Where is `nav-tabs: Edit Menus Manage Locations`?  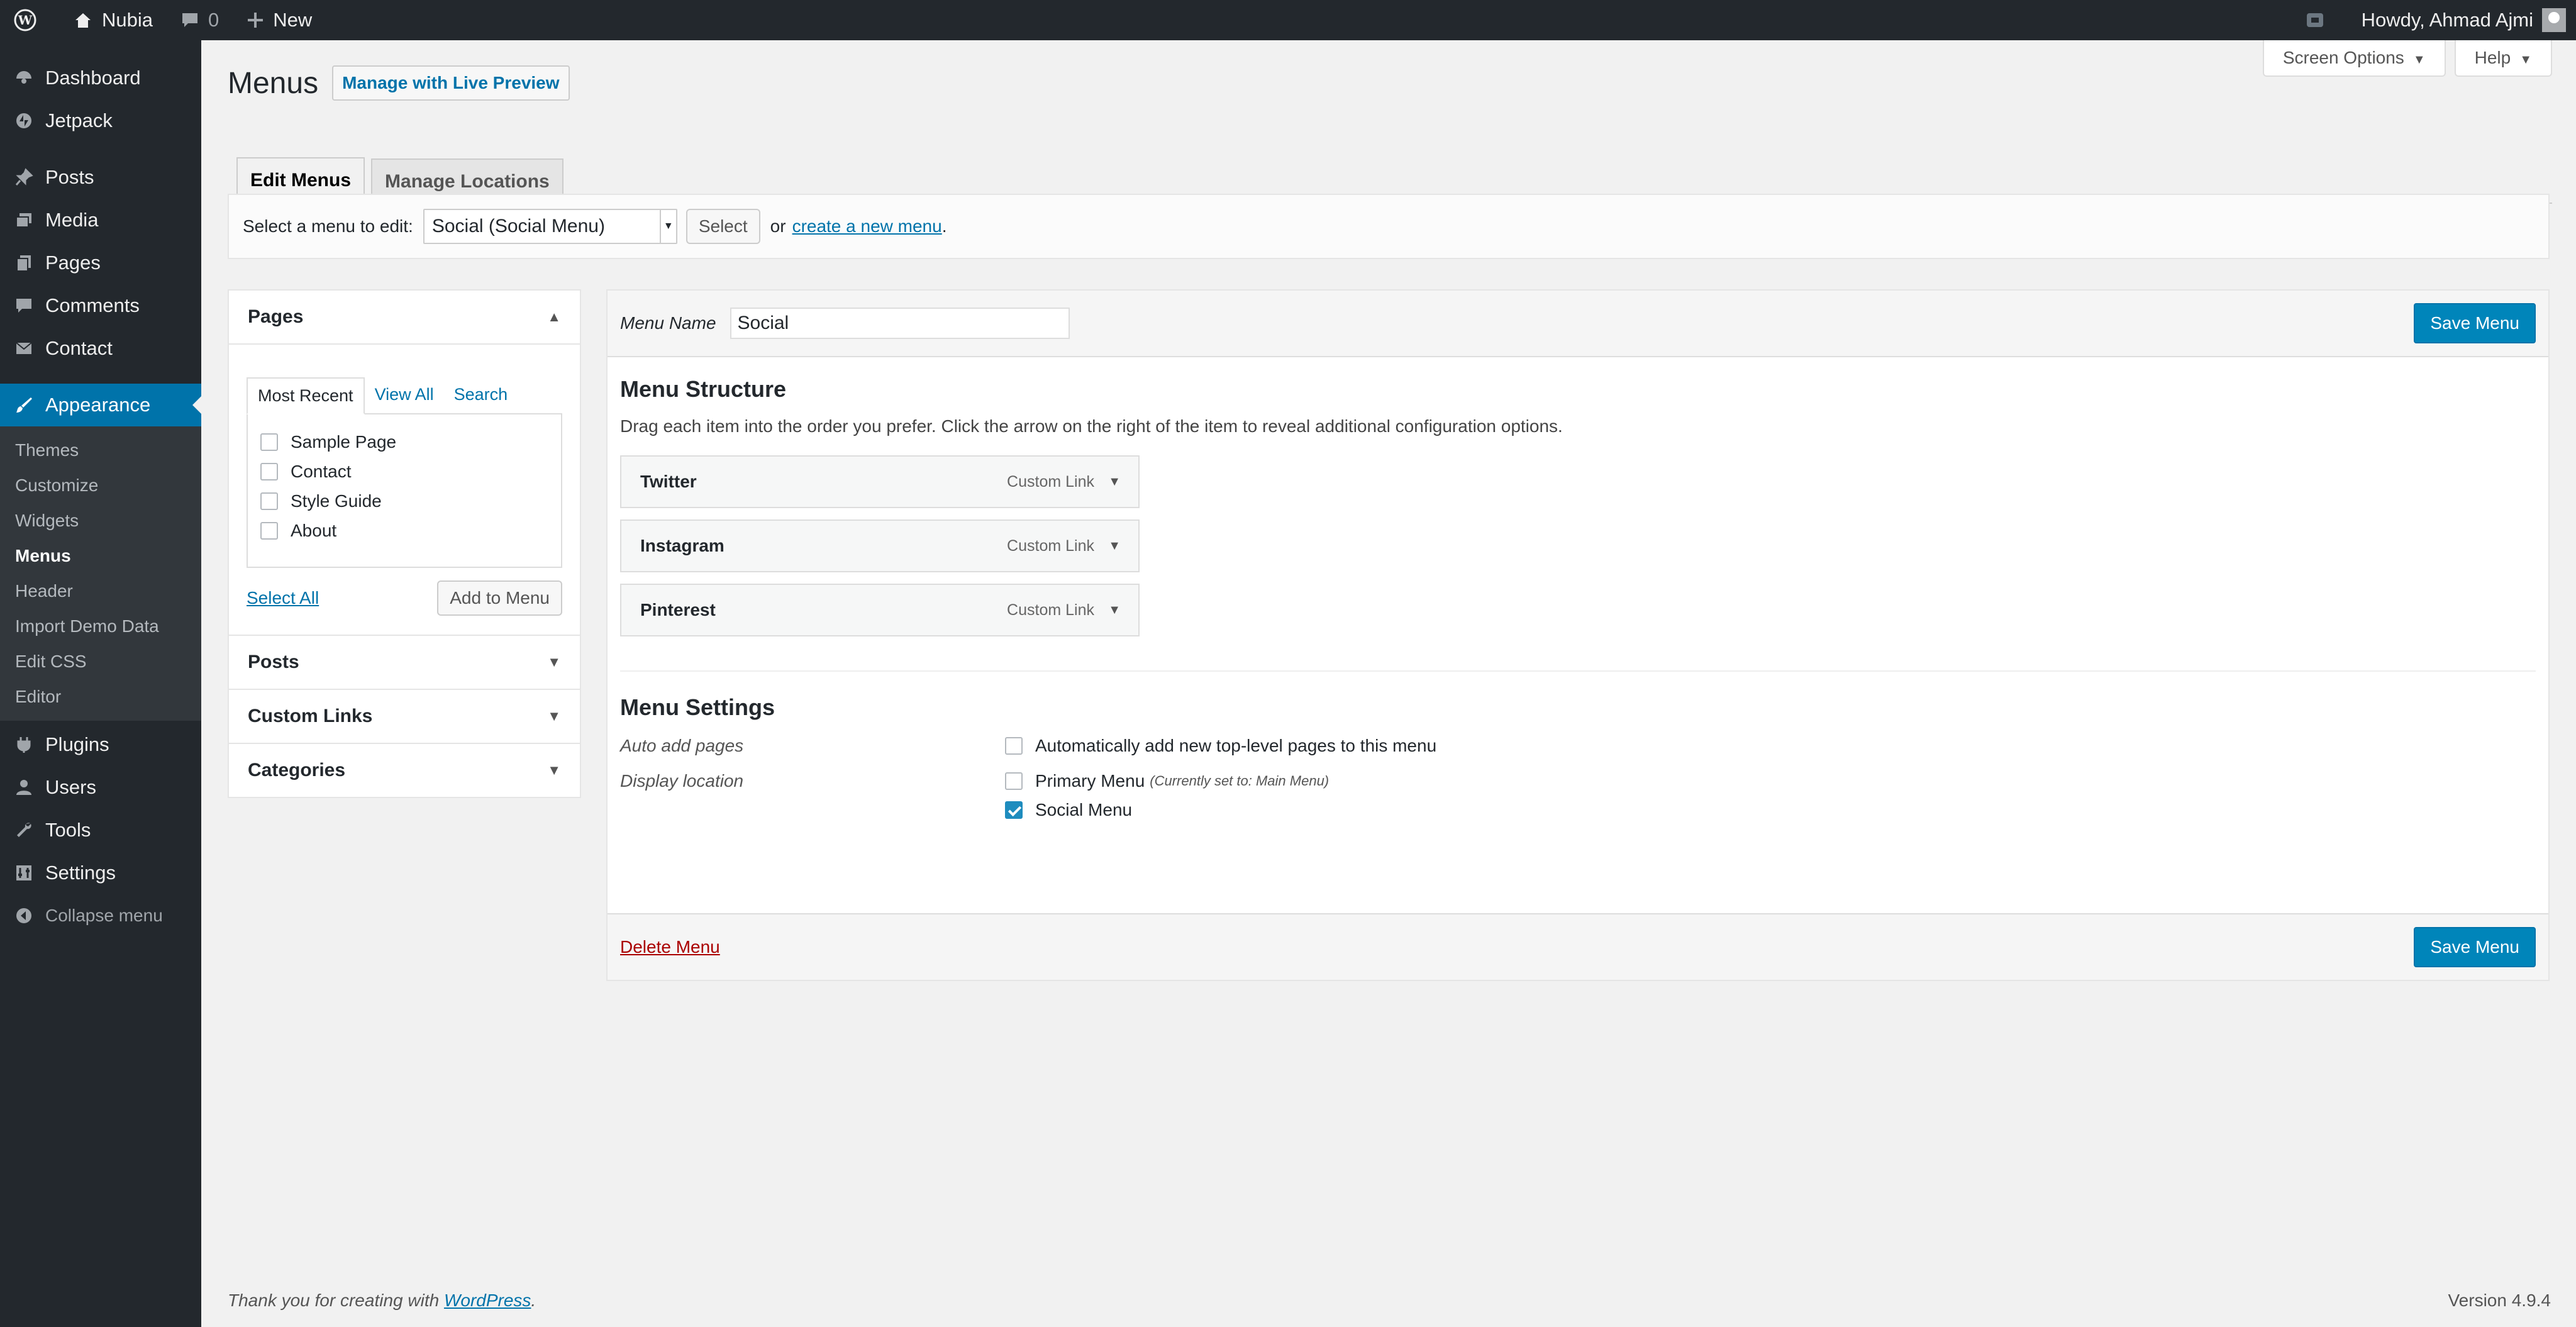
nav-tabs: Edit Menus Manage Locations is located at coordinates (1394, 160).